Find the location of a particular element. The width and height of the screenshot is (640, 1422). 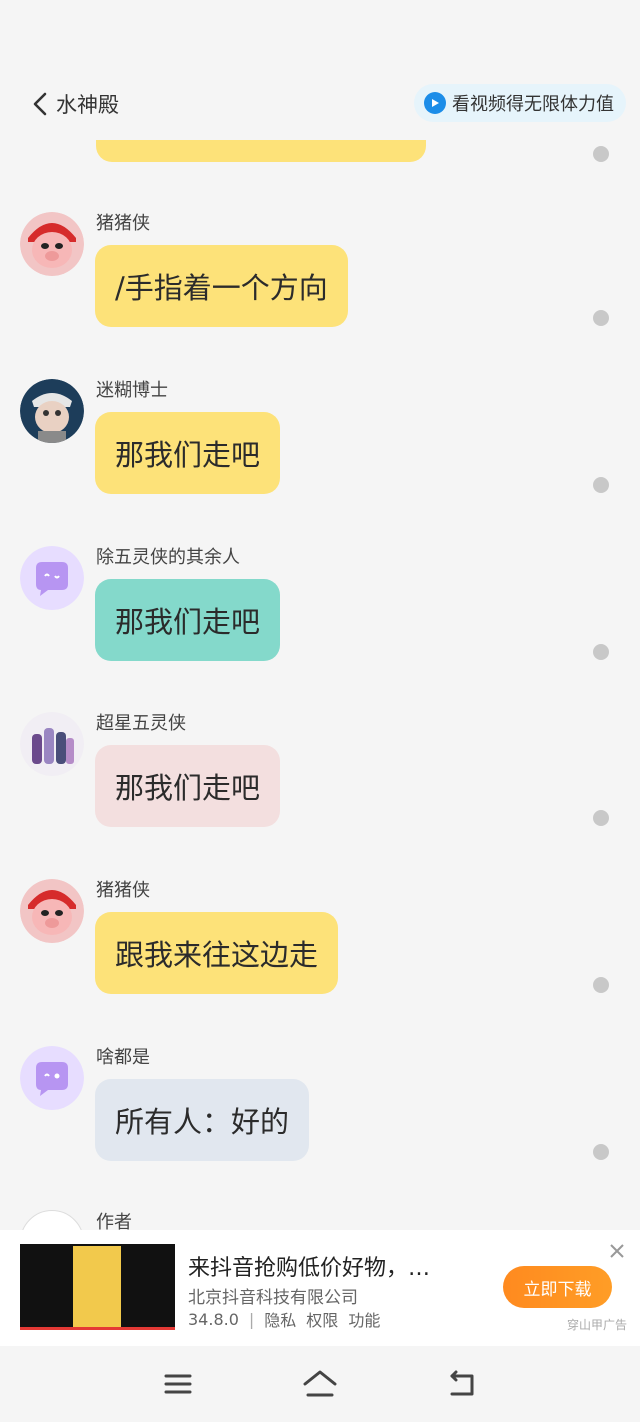

system-navigation-bar is located at coordinates (320, 1384).